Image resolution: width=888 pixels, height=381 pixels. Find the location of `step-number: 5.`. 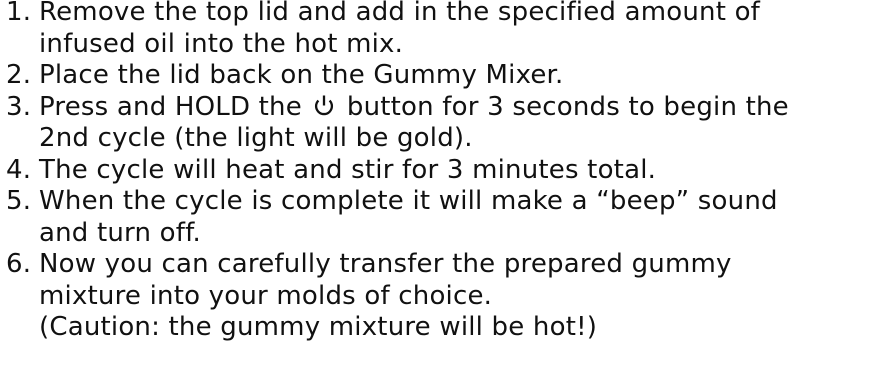

step-number: 5. is located at coordinates (19, 201).